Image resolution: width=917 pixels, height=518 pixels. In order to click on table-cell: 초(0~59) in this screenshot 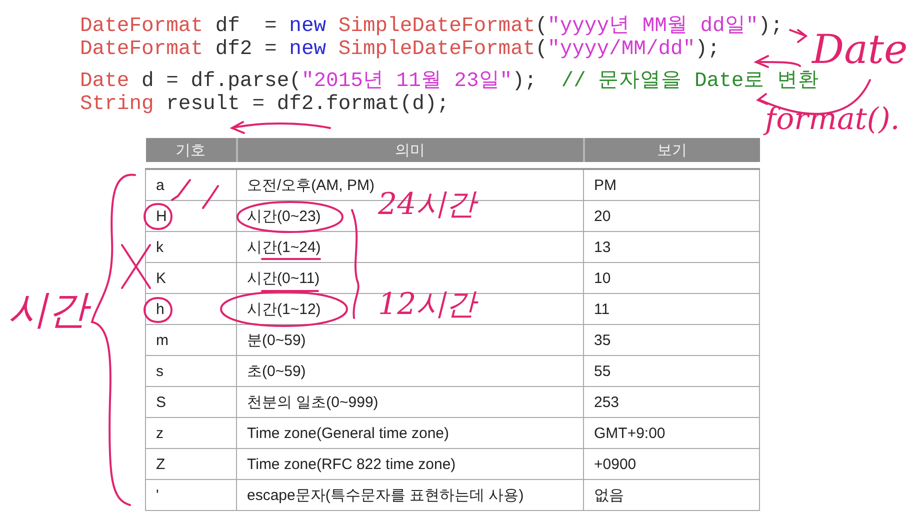, I will do `click(410, 371)`.